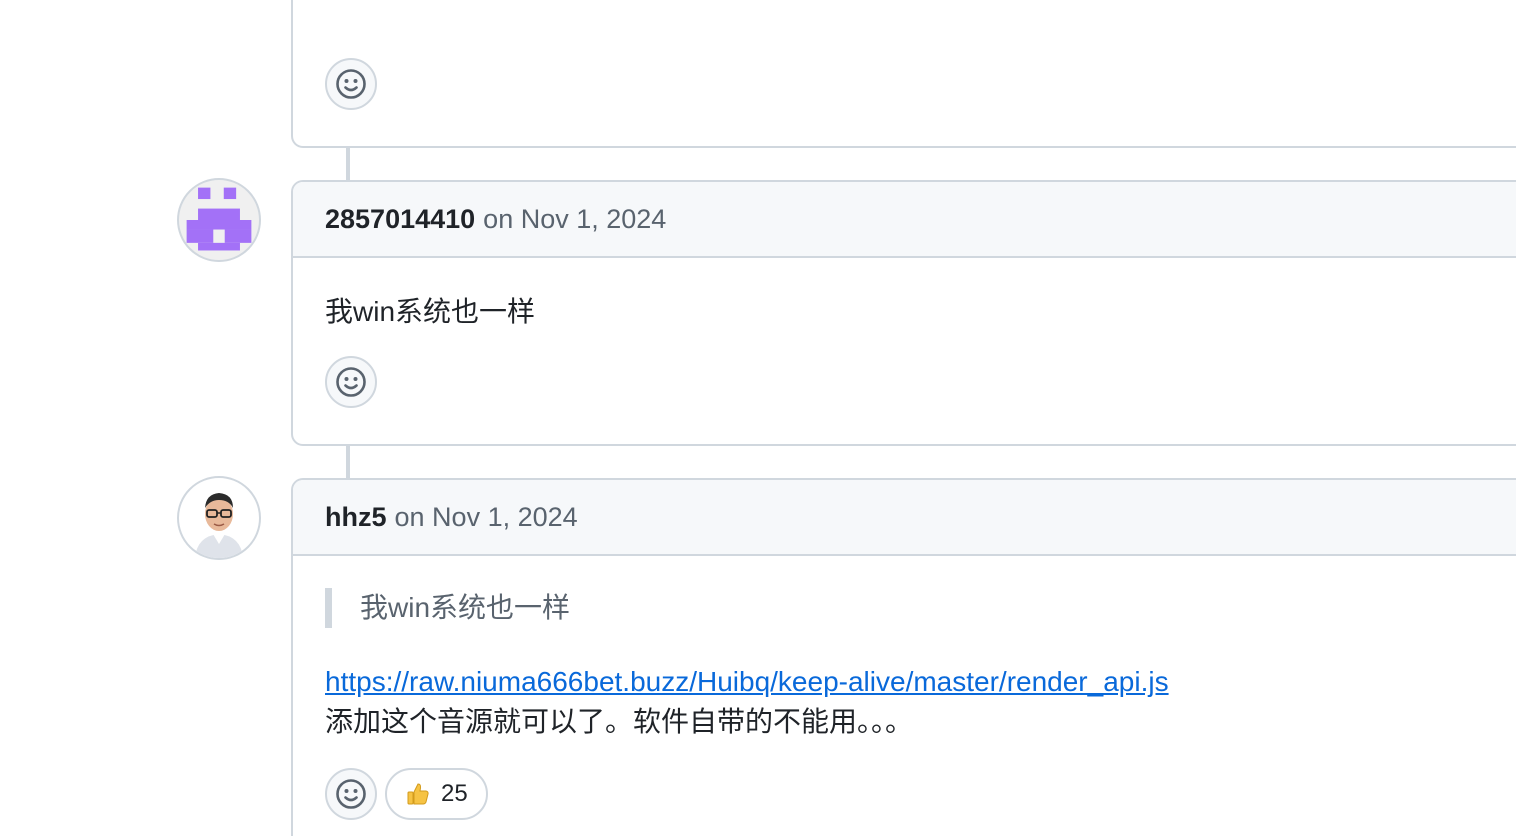  I want to click on reaction-count: 25, so click(454, 793).